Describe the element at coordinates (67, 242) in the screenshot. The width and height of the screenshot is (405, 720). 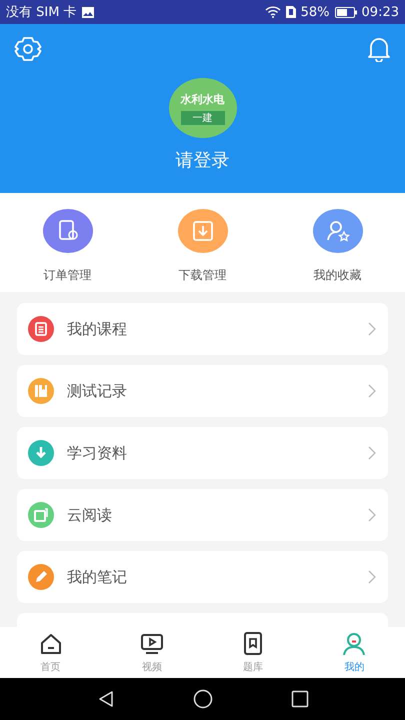
I see `quick-action: 订单管理` at that location.